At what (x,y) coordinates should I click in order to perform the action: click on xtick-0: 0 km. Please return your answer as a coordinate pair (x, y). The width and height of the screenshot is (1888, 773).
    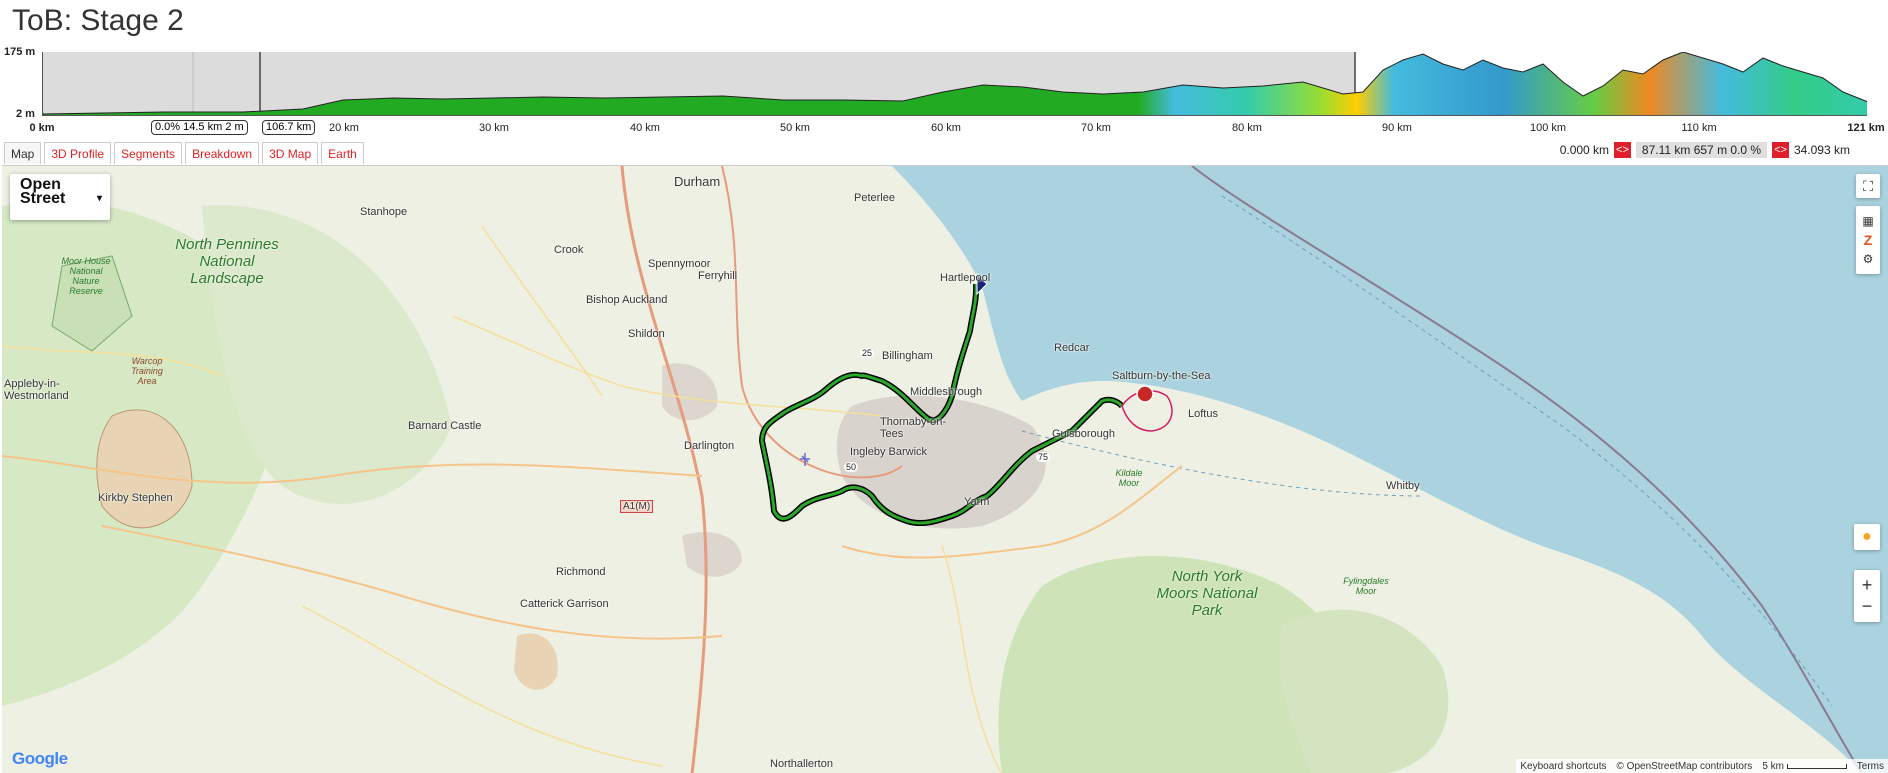
    Looking at the image, I should click on (42, 128).